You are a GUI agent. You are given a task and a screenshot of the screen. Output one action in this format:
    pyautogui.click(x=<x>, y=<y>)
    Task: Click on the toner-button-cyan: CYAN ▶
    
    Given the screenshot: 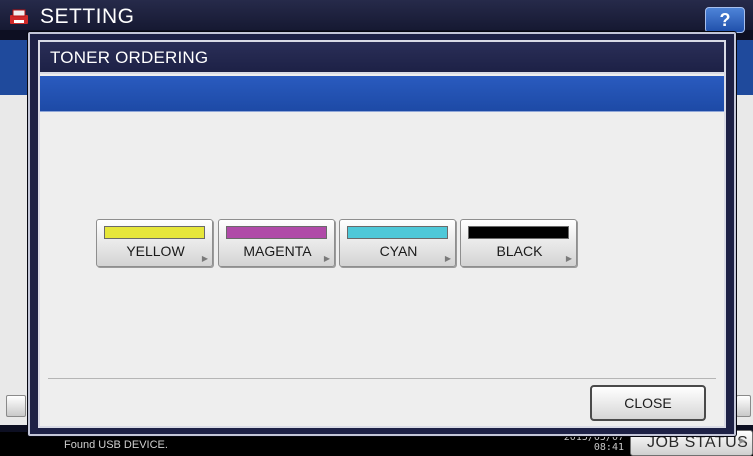 What is the action you would take?
    pyautogui.click(x=397, y=243)
    